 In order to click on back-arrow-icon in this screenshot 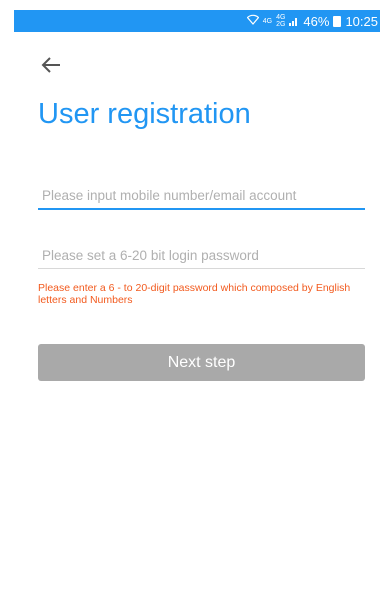, I will do `click(53, 67)`.